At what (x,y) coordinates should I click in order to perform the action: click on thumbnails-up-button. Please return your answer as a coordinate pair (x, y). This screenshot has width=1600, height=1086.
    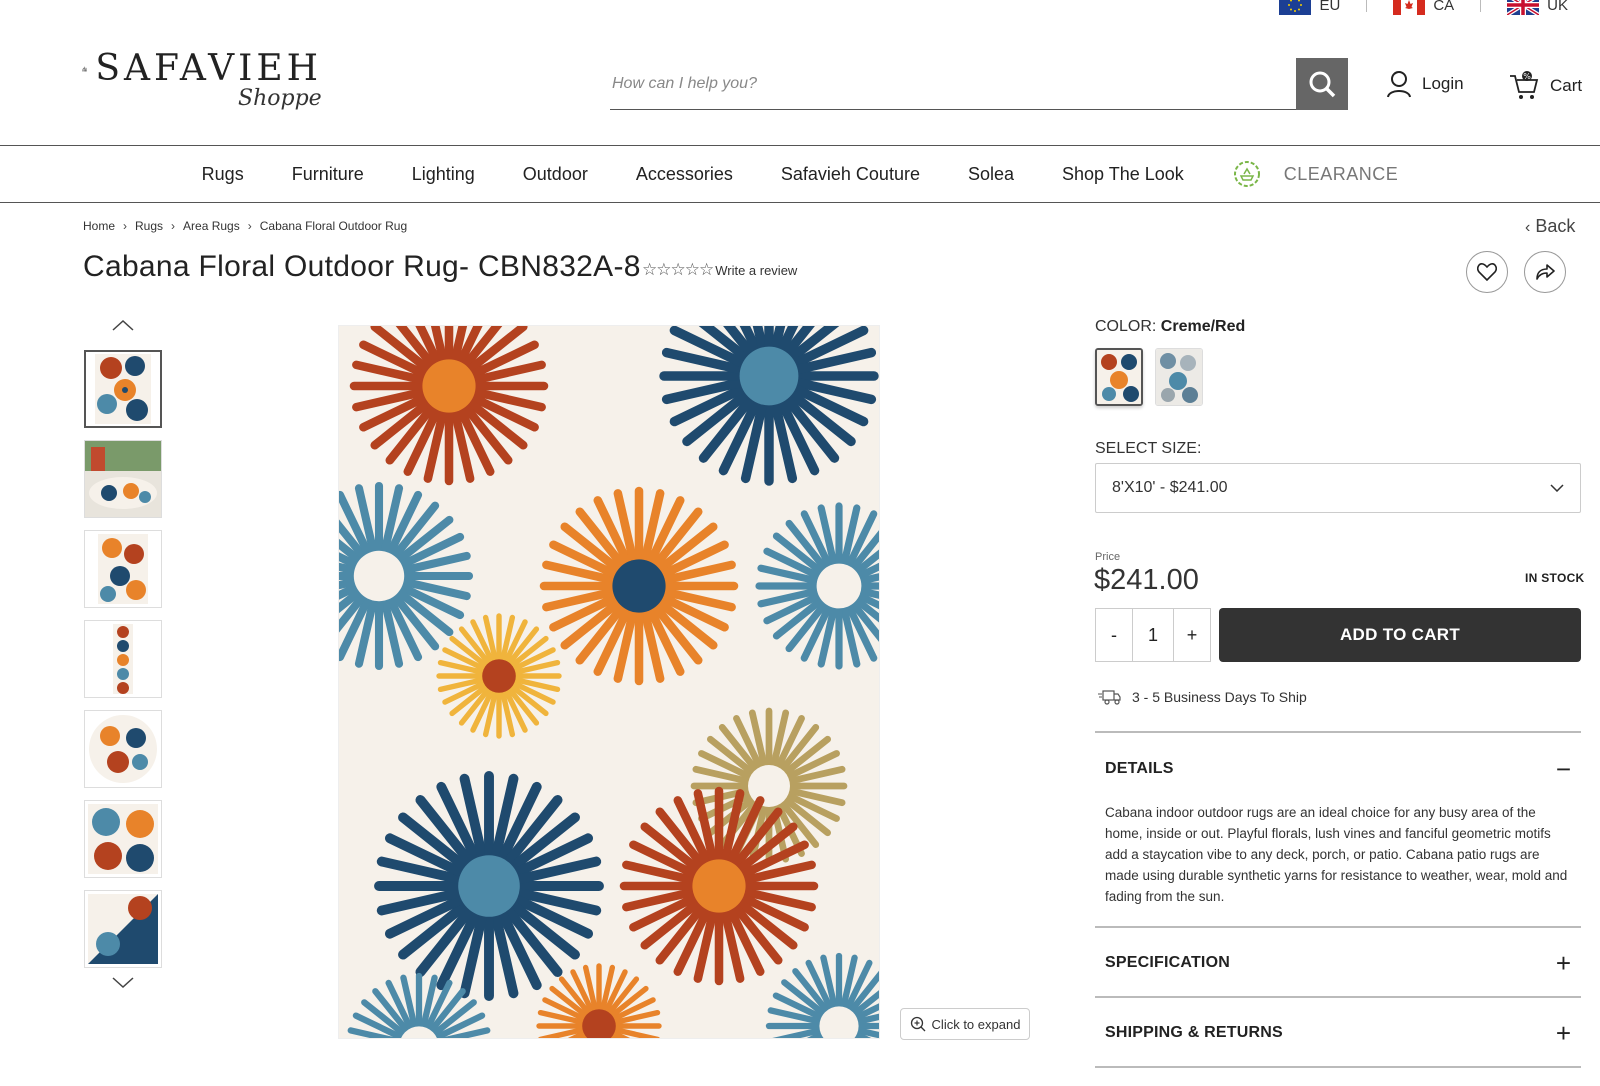
    Looking at the image, I should click on (123, 327).